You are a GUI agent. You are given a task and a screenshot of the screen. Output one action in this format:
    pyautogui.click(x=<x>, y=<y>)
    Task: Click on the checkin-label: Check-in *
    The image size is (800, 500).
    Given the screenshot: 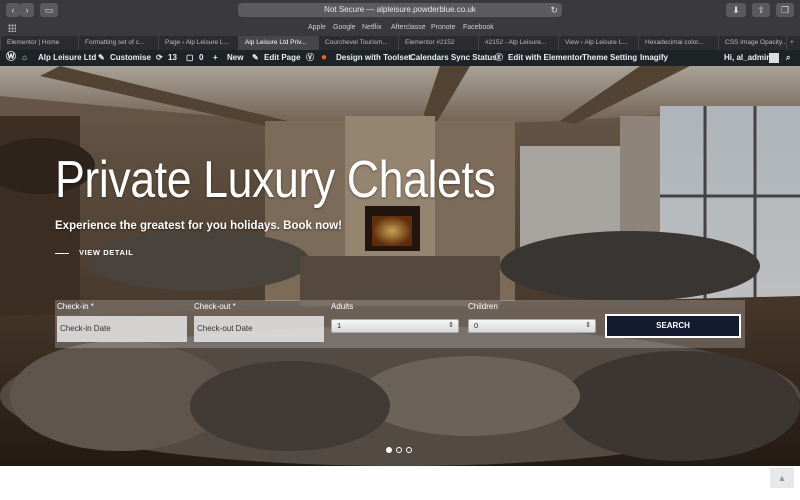 What is the action you would take?
    pyautogui.click(x=75, y=306)
    